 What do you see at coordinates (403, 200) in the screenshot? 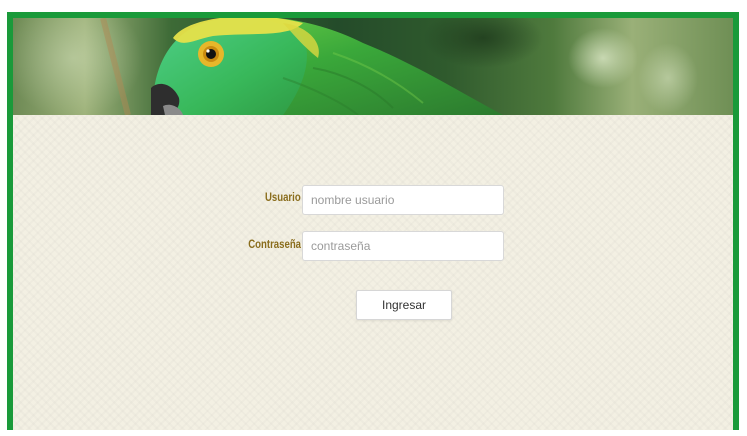
I see `username-input` at bounding box center [403, 200].